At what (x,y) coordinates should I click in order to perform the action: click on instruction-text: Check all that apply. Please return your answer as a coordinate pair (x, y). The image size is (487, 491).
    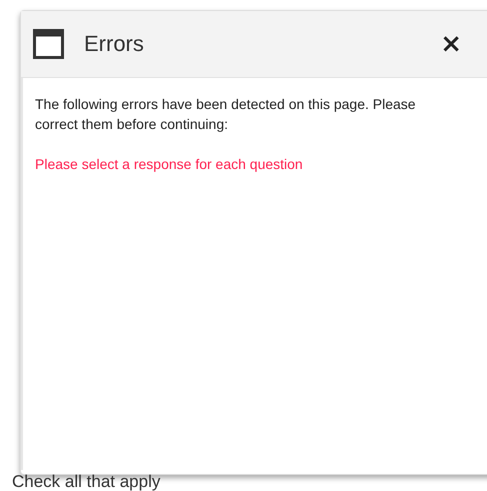
    Looking at the image, I should click on (87, 481).